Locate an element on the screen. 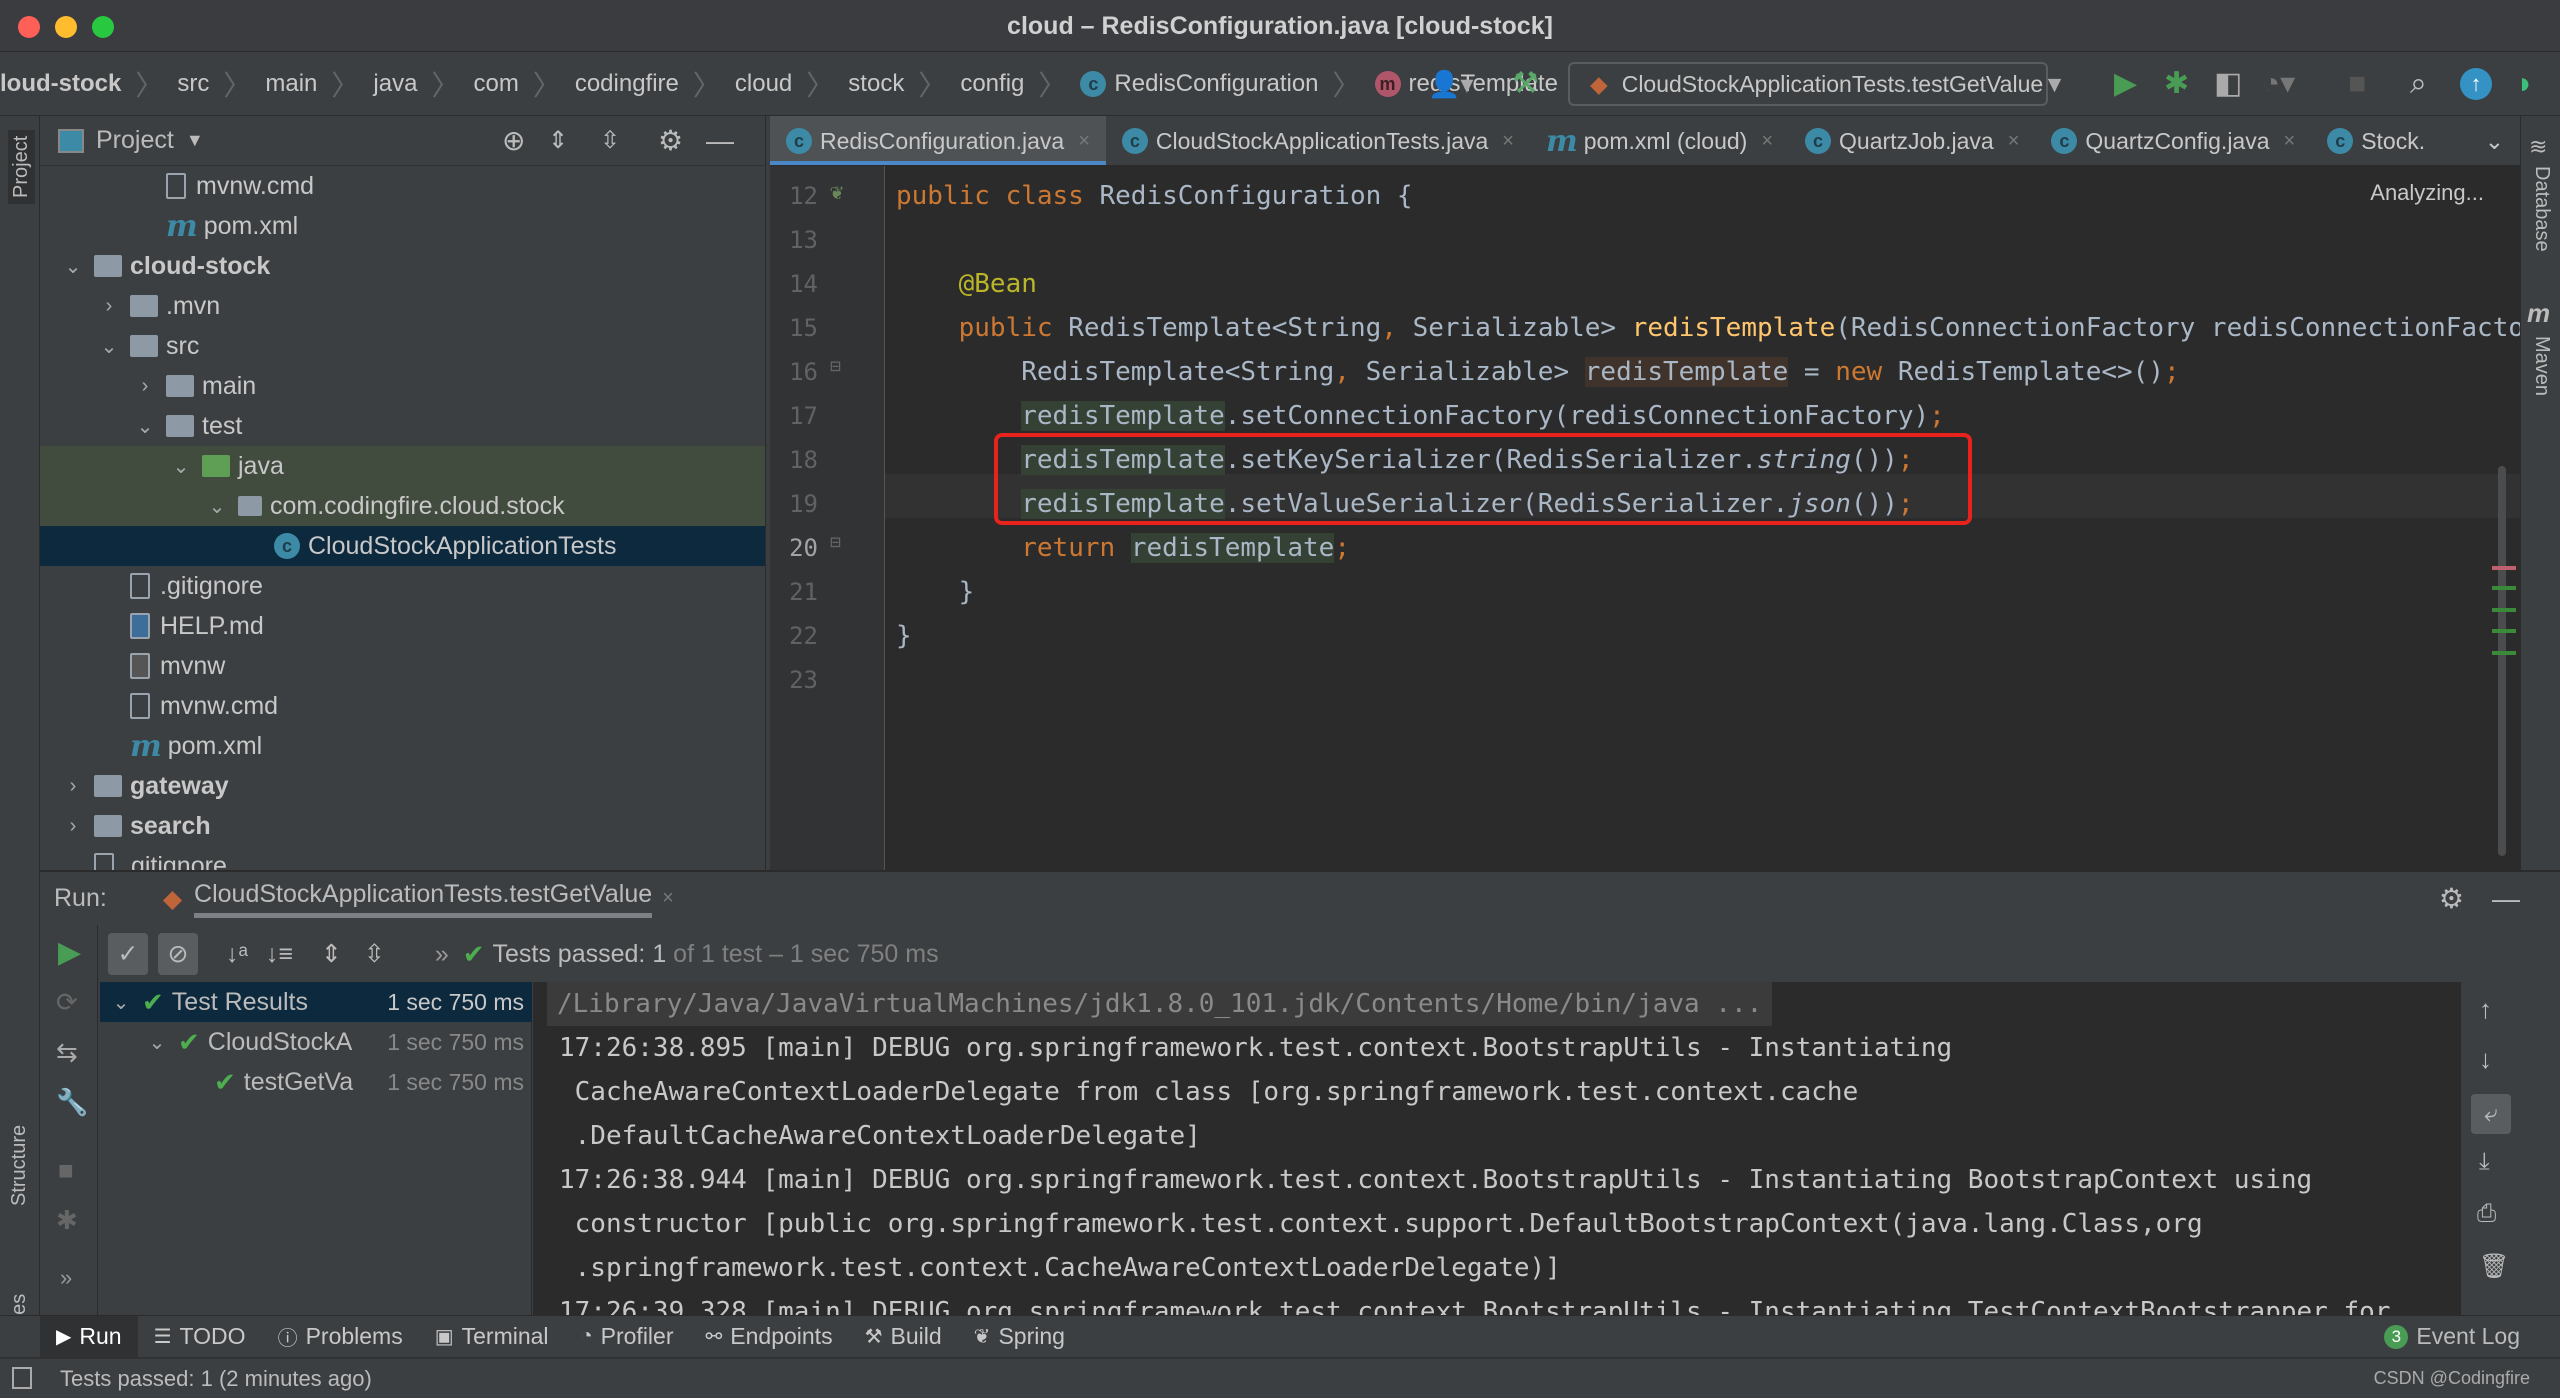  minimize-window-button is located at coordinates (66, 27).